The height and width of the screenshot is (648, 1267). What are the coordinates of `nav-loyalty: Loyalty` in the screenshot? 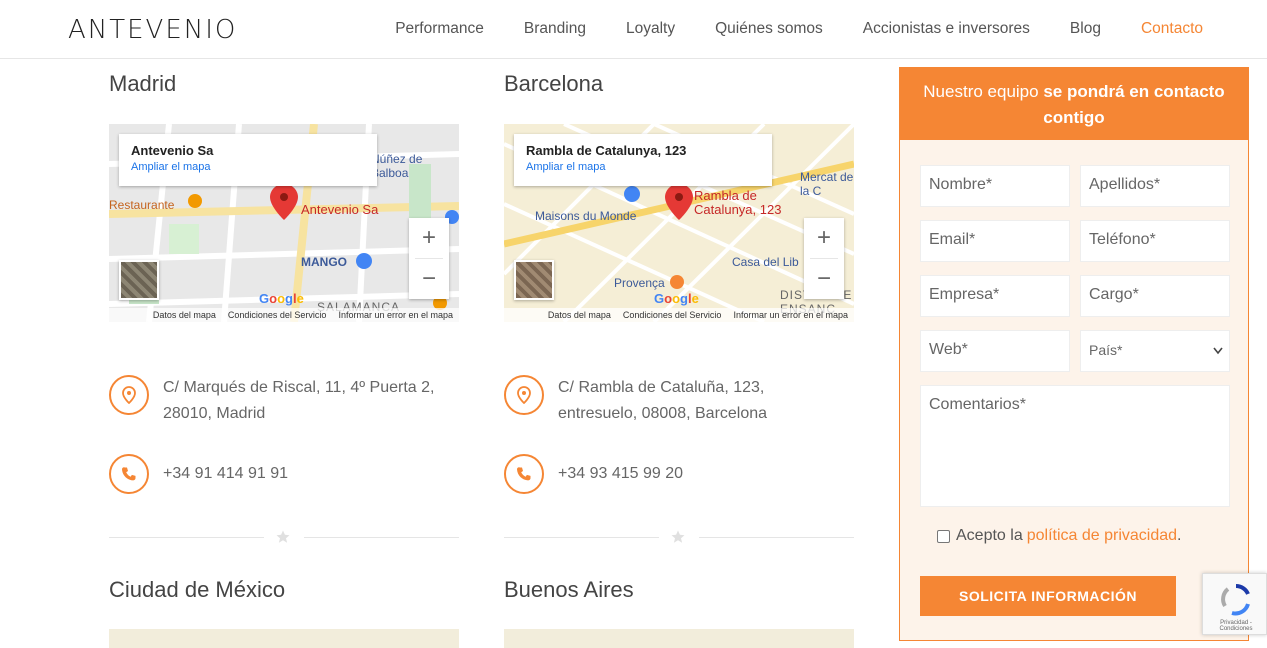 It's located at (650, 29).